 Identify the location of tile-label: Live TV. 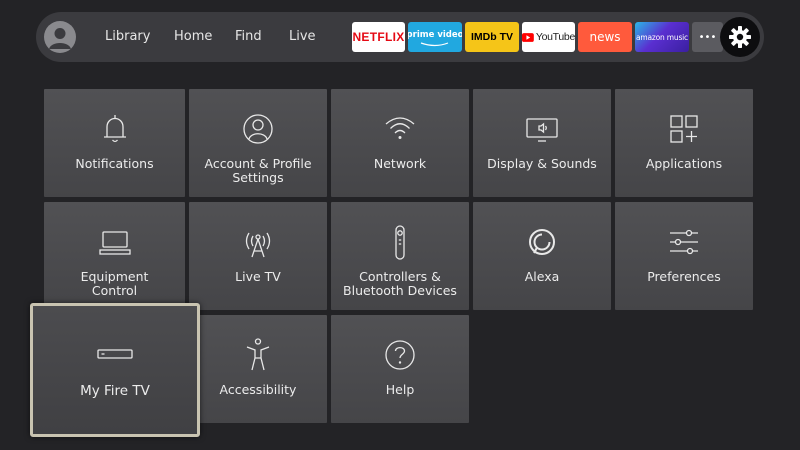
(258, 276).